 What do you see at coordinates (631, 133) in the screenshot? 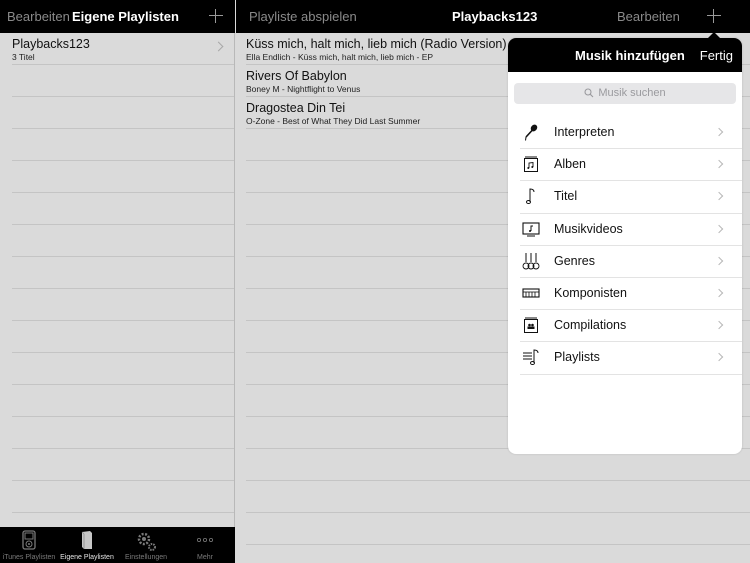
I see `category-interpreten: Interpreten` at bounding box center [631, 133].